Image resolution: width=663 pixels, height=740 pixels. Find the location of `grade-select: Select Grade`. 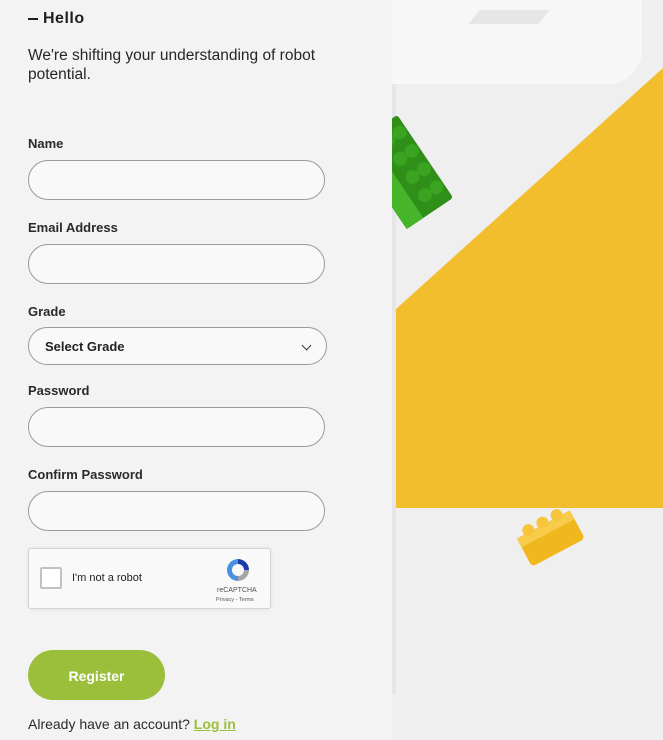

grade-select: Select Grade is located at coordinates (177, 346).